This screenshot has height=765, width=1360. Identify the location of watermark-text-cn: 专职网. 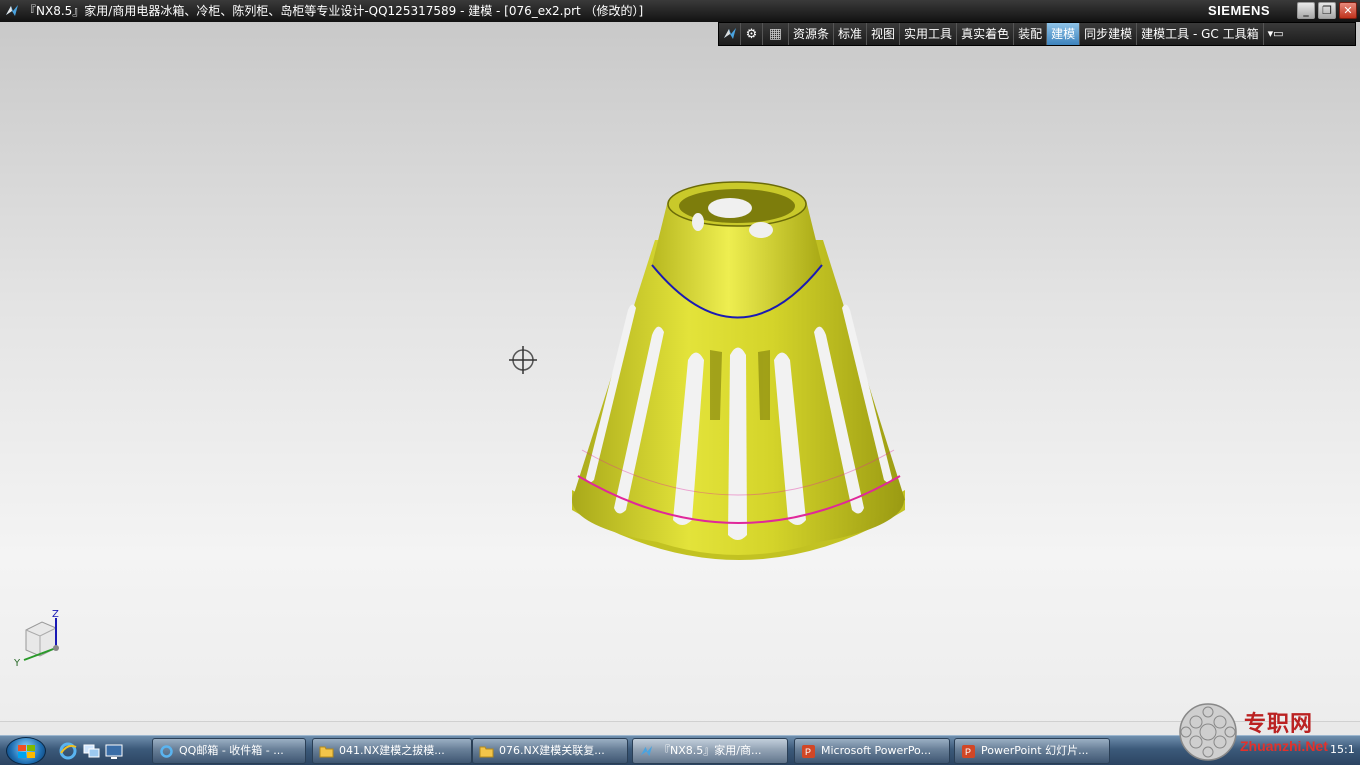
(1279, 724).